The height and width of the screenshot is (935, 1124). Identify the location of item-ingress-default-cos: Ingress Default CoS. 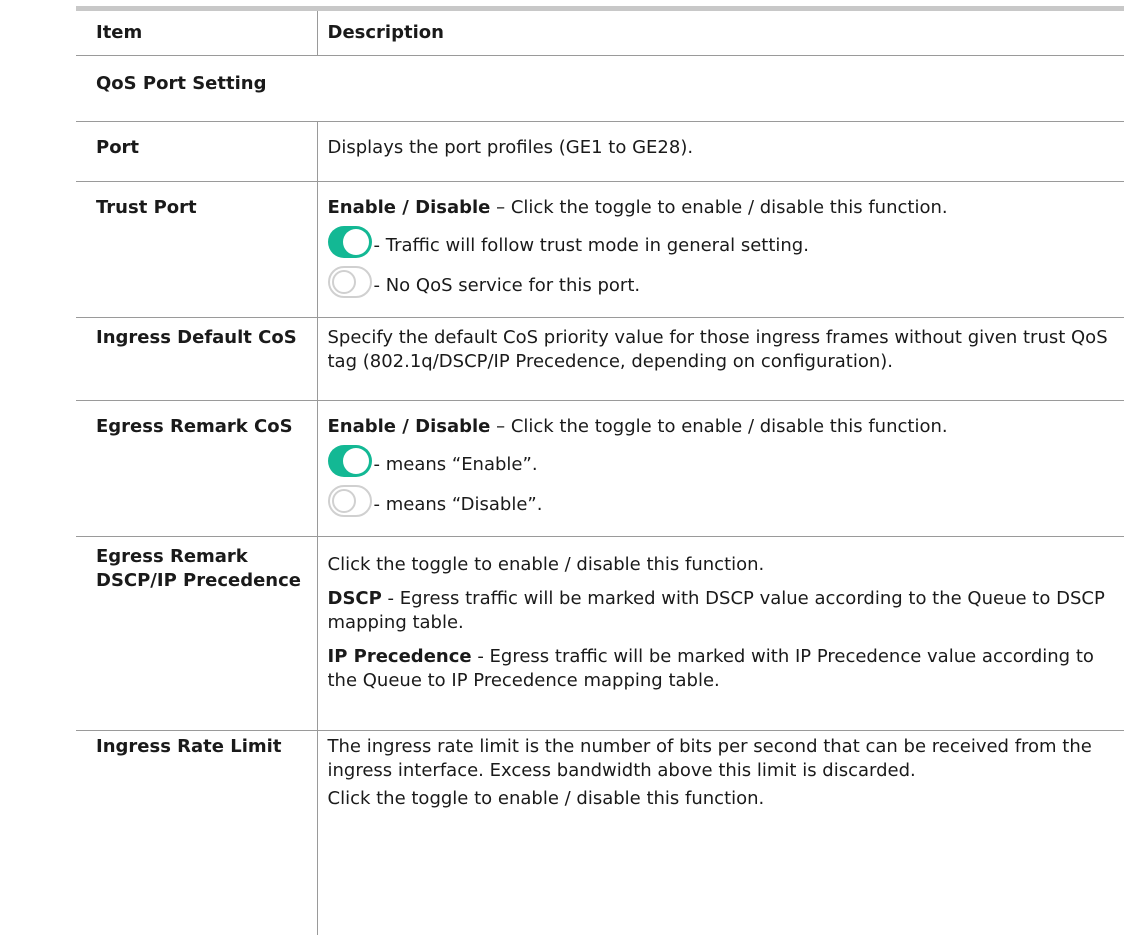
(197, 359).